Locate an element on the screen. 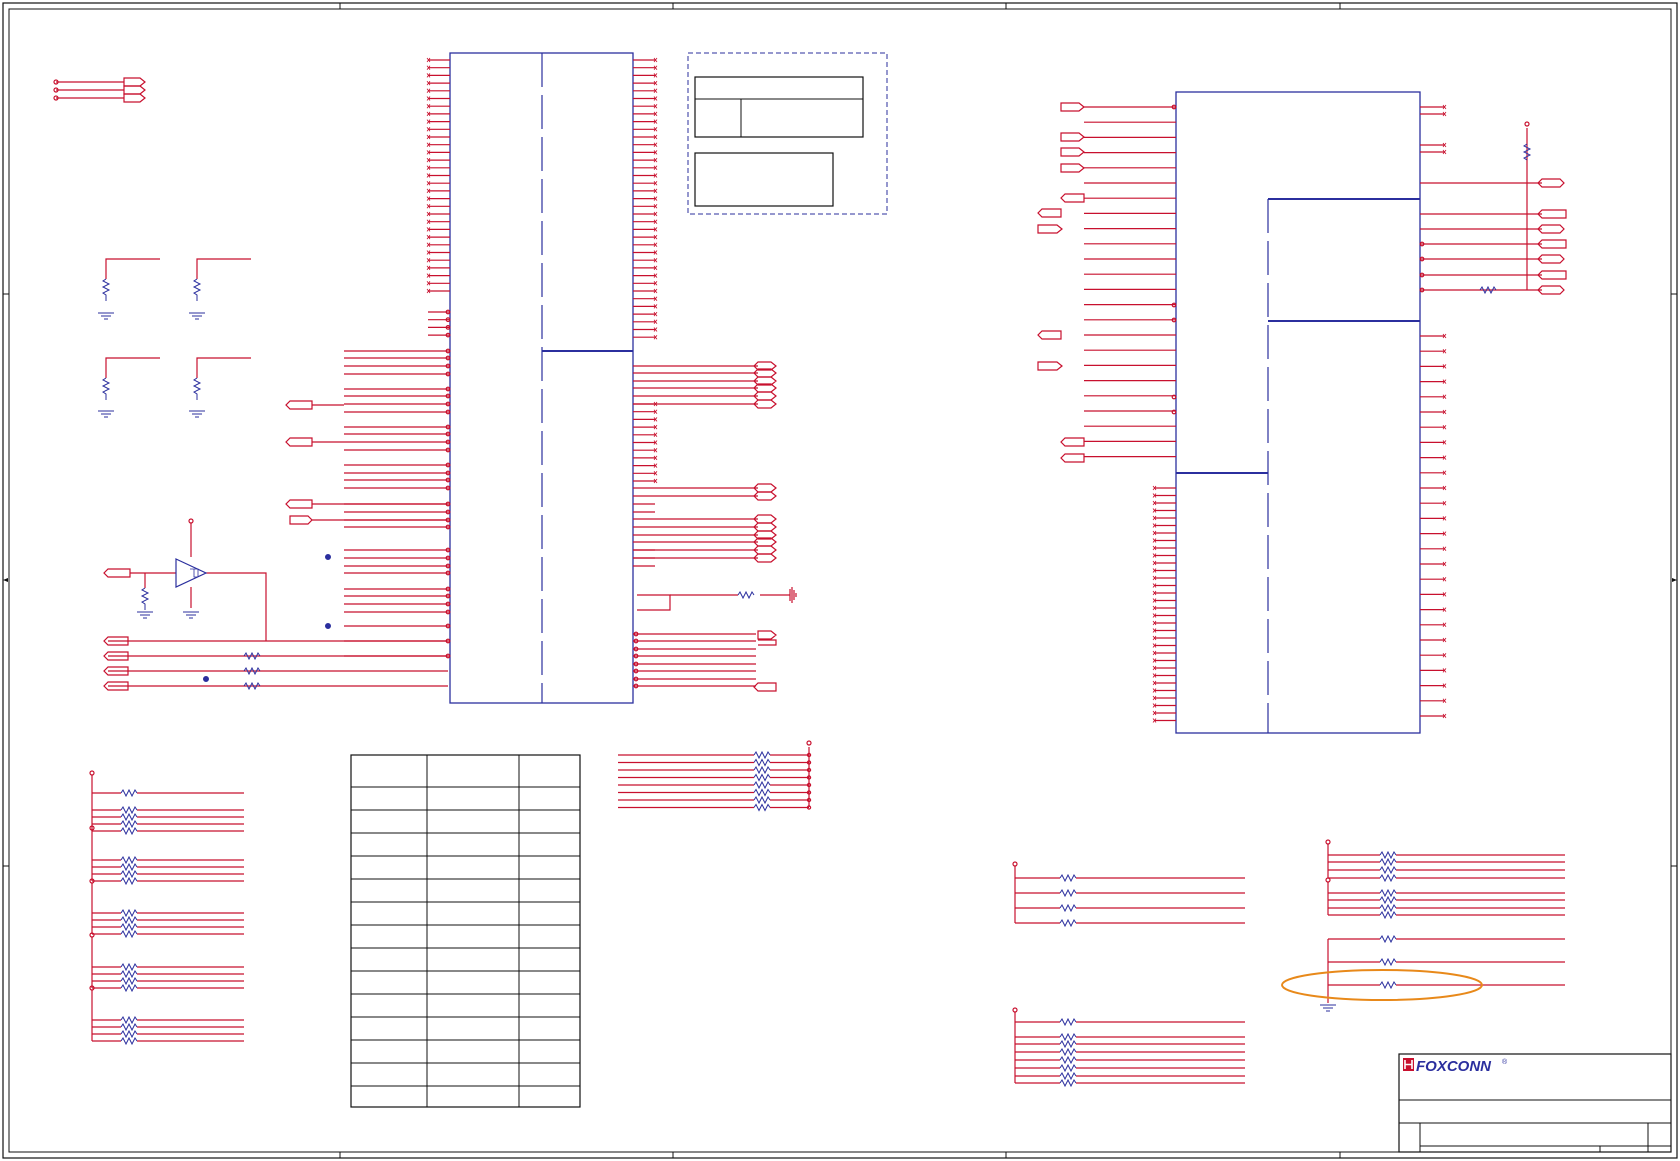  buffer-gate-icon is located at coordinates (191, 573).